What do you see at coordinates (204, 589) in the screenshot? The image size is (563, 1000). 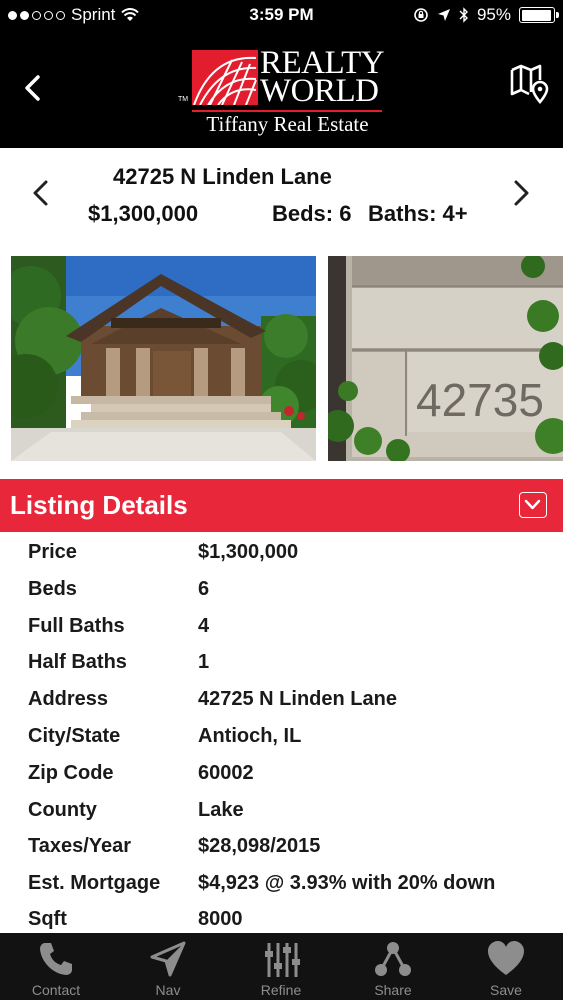 I see `detail-value: 6` at bounding box center [204, 589].